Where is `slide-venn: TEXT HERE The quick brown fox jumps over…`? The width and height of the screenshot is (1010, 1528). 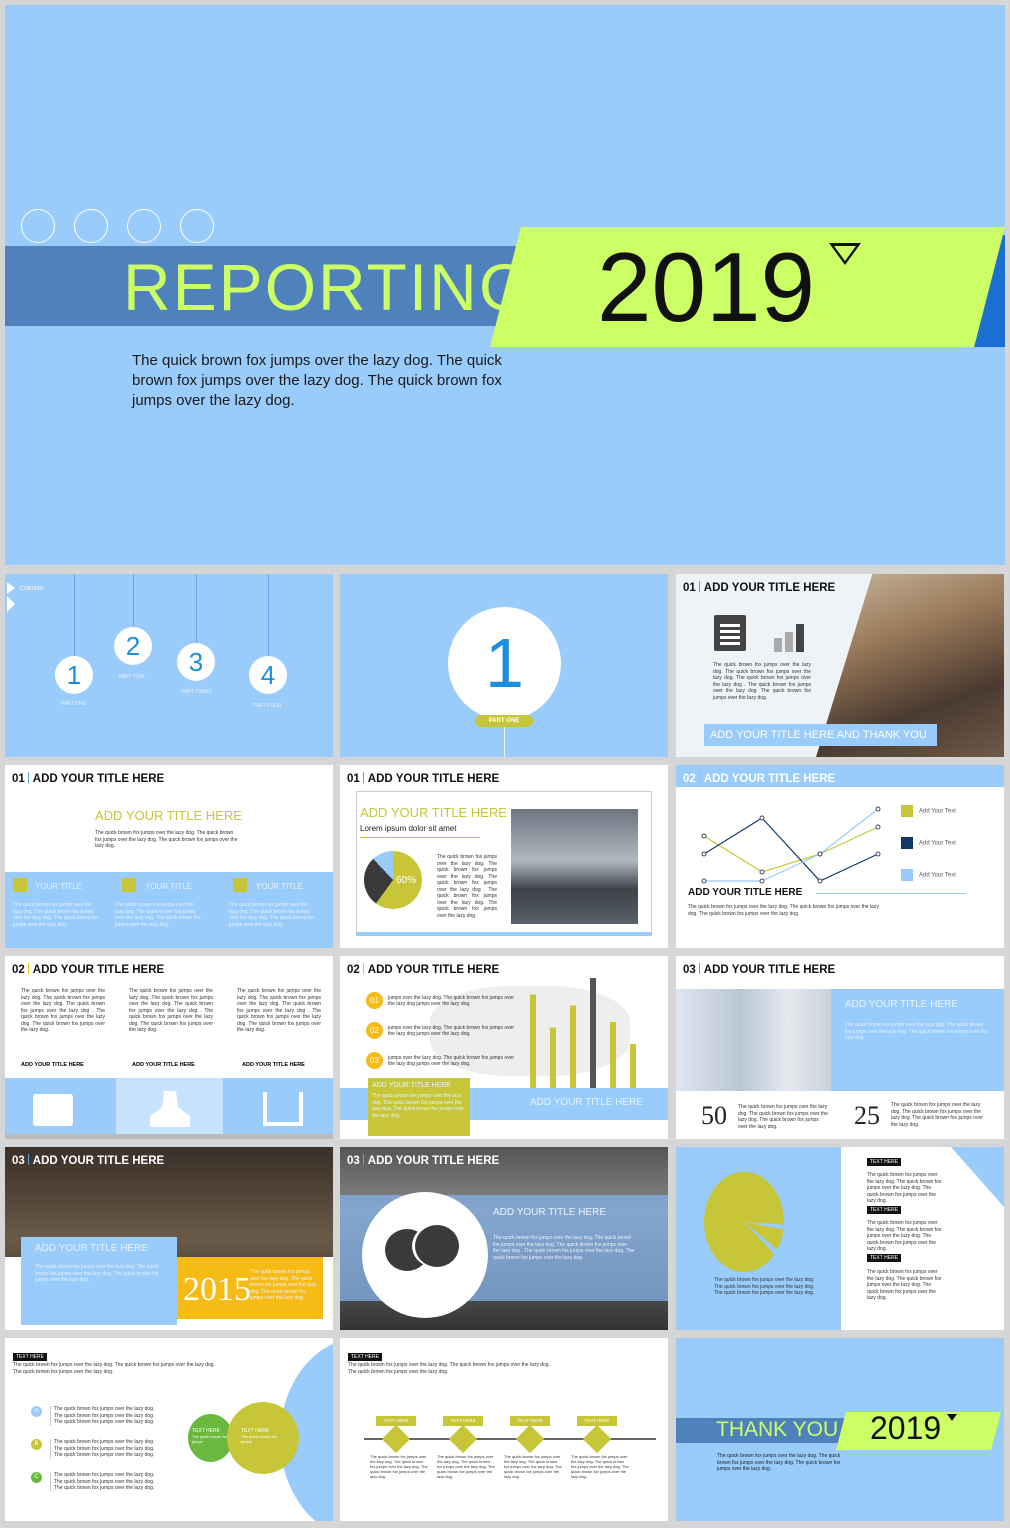 slide-venn: TEXT HERE The quick brown fox jumps over… is located at coordinates (169, 1429).